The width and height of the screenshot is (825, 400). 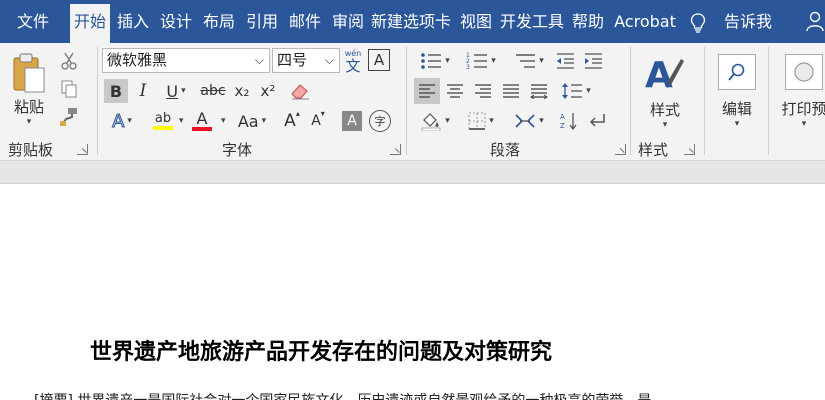 What do you see at coordinates (529, 121) in the screenshot?
I see `chinese-layout-button: ▾` at bounding box center [529, 121].